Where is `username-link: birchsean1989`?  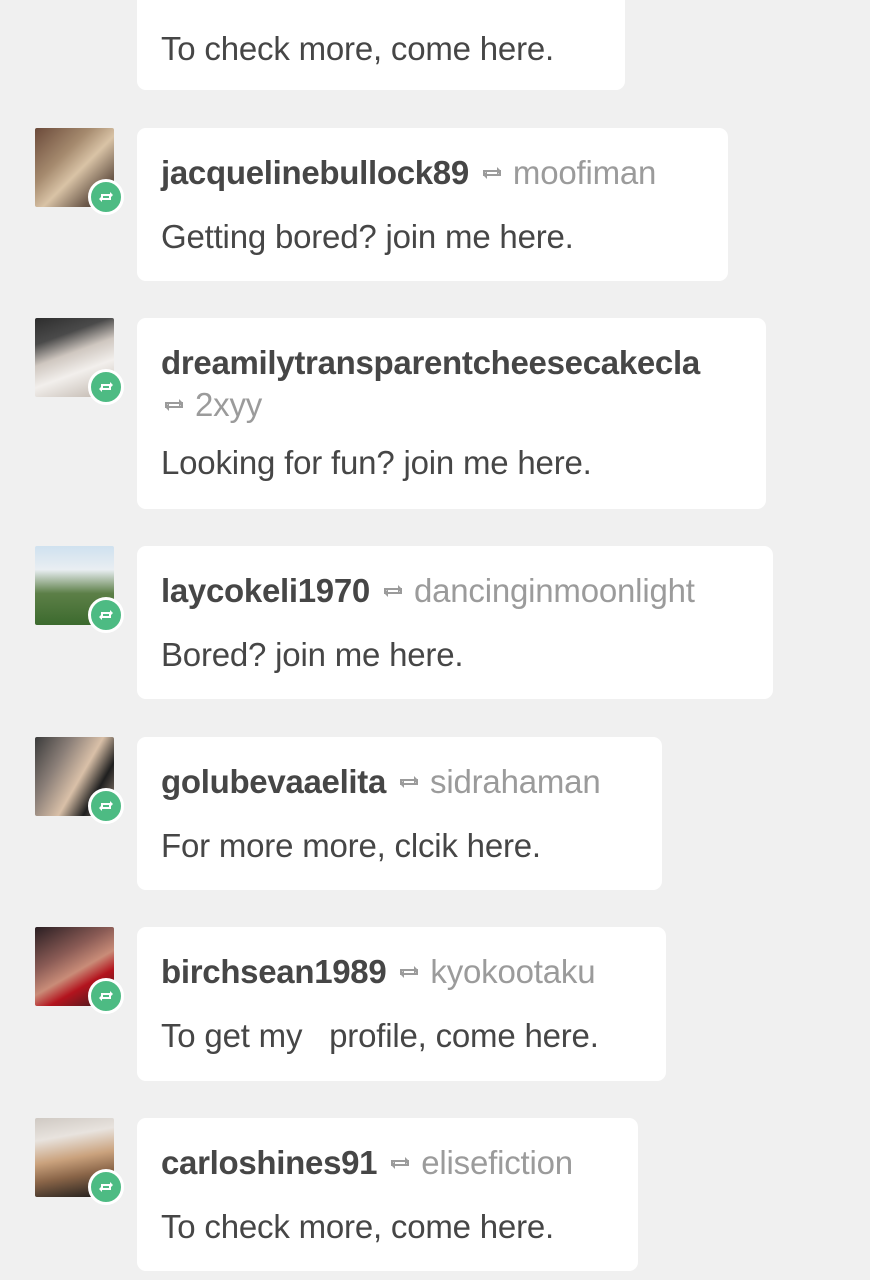 username-link: birchsean1989 is located at coordinates (274, 972).